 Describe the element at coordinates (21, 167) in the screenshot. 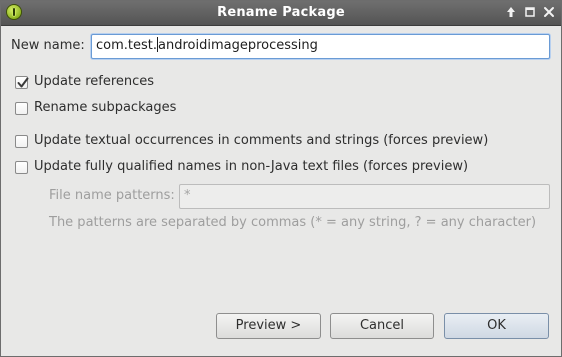

I see `update-qualified-checkbox` at that location.